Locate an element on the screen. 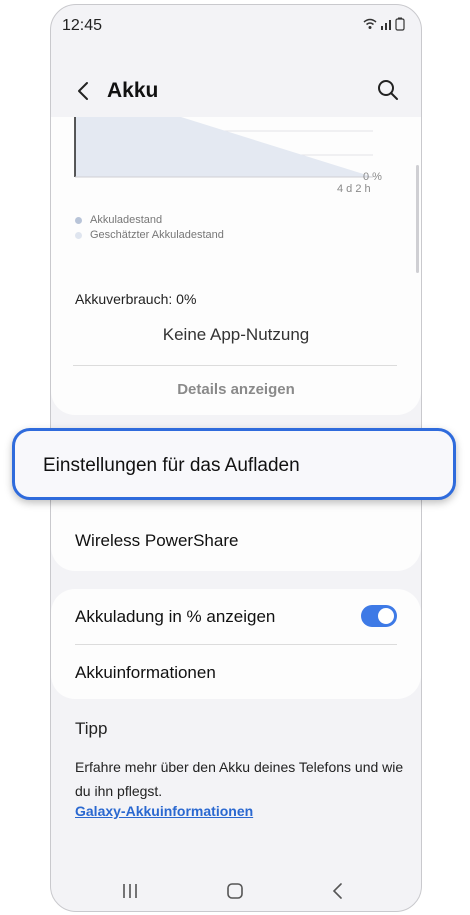 This screenshot has height=915, width=470. recent-apps-icon is located at coordinates (130, 891).